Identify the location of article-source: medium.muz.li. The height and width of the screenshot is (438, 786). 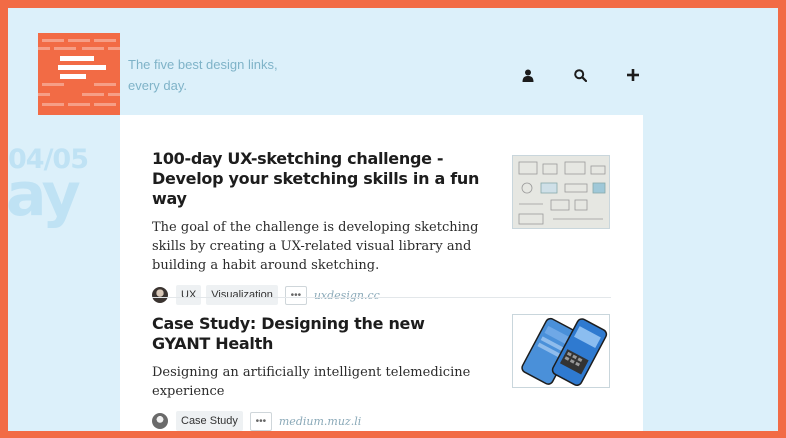
(320, 421).